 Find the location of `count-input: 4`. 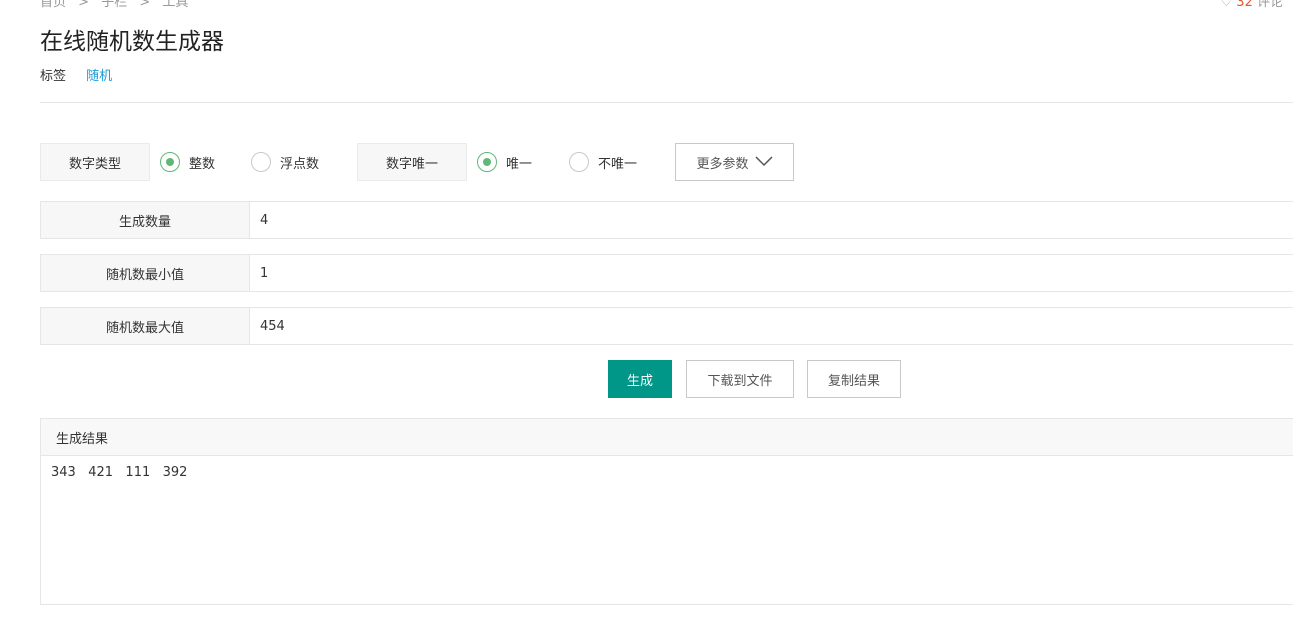

count-input: 4 is located at coordinates (771, 220).